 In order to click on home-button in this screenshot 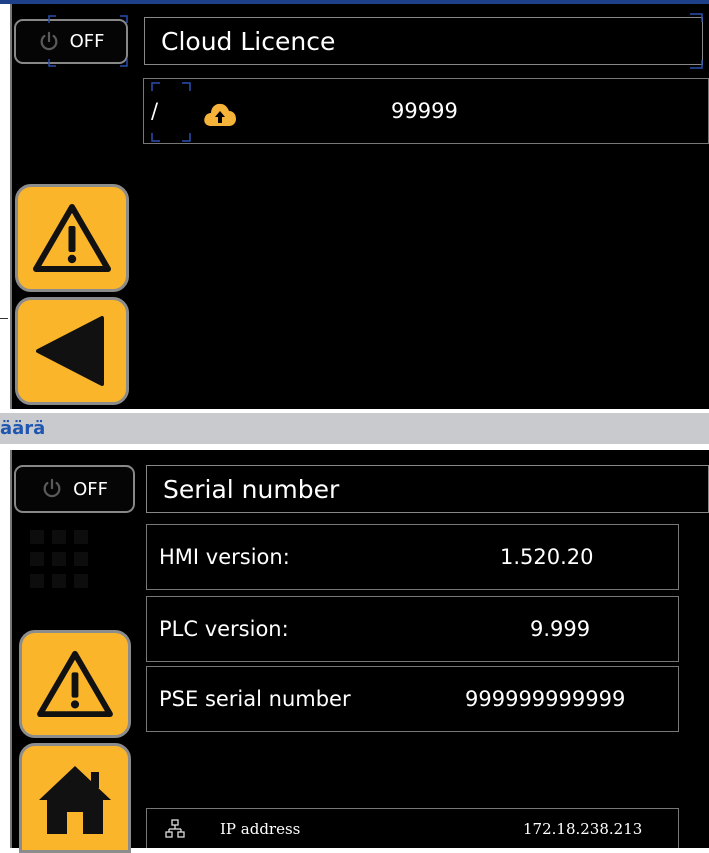, I will do `click(75, 798)`.